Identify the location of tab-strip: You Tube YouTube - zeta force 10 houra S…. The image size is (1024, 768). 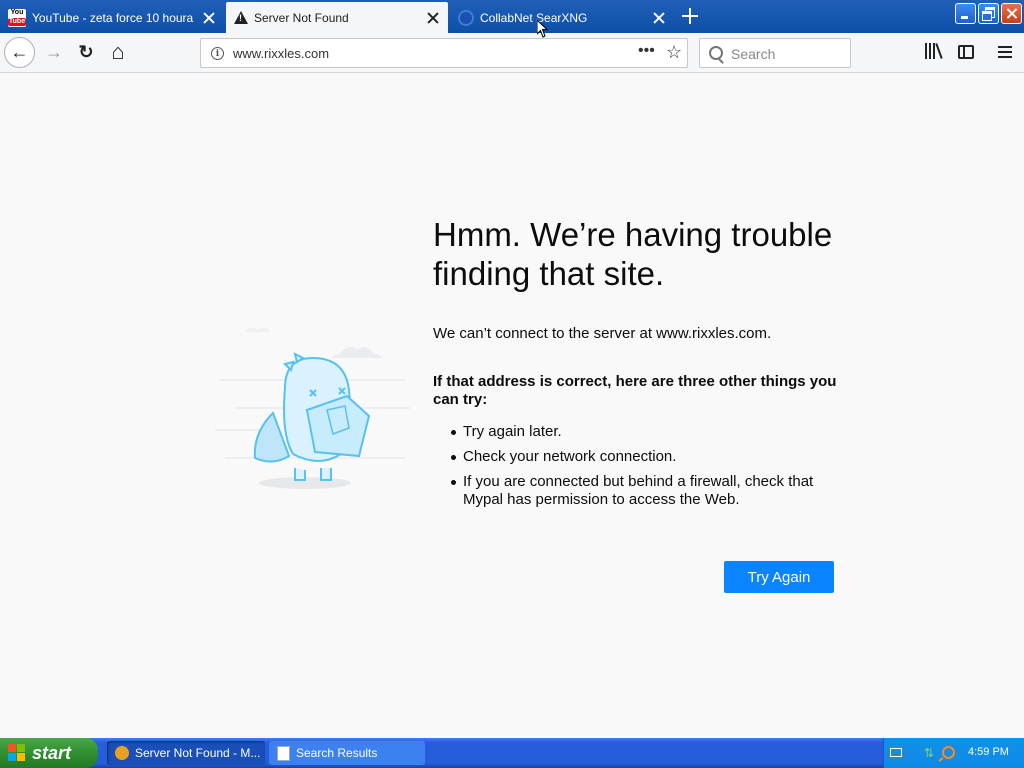
(512, 16).